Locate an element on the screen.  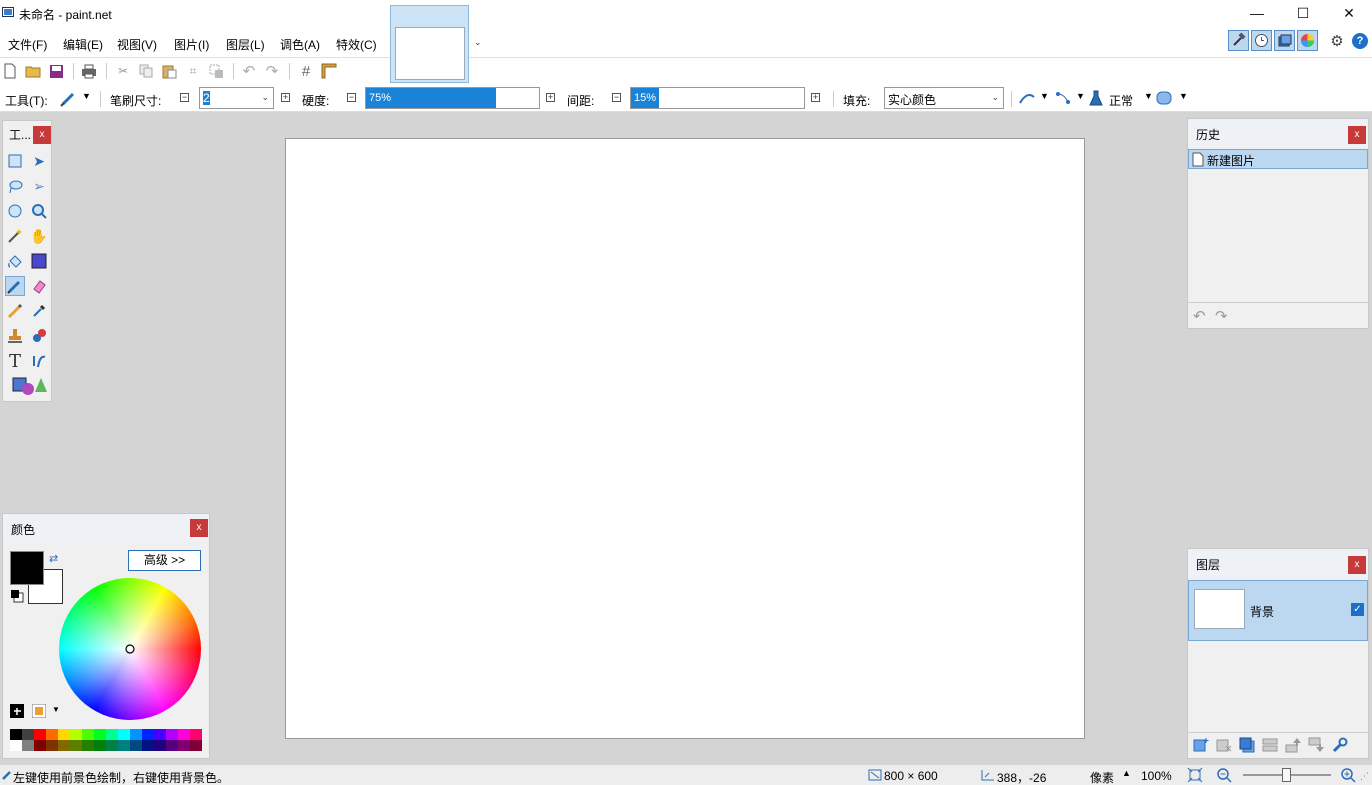
delete-layer-button is located at coordinates (1224, 746).